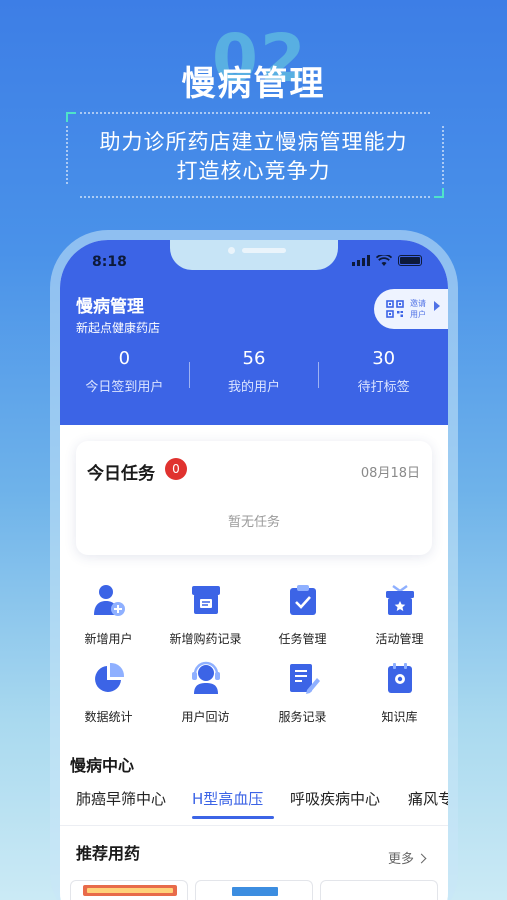 The width and height of the screenshot is (507, 900). What do you see at coordinates (102, 765) in the screenshot?
I see `chronic-center-title: 慢病中心` at bounding box center [102, 765].